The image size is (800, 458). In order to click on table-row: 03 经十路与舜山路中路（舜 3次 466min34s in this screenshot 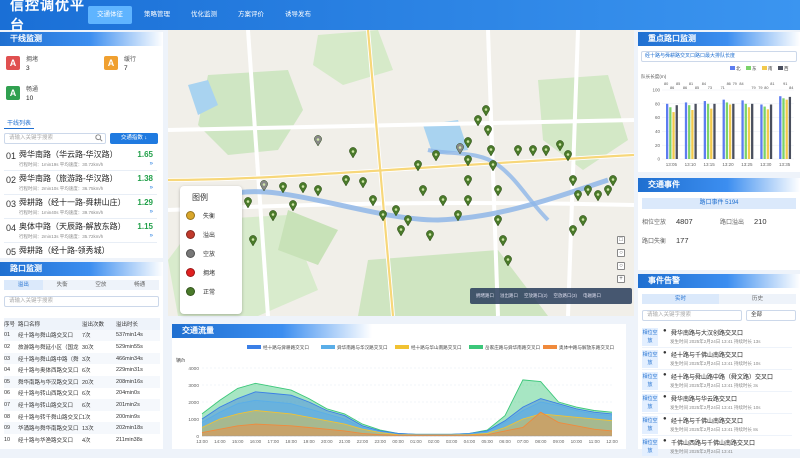, I will do `click(82, 358)`.